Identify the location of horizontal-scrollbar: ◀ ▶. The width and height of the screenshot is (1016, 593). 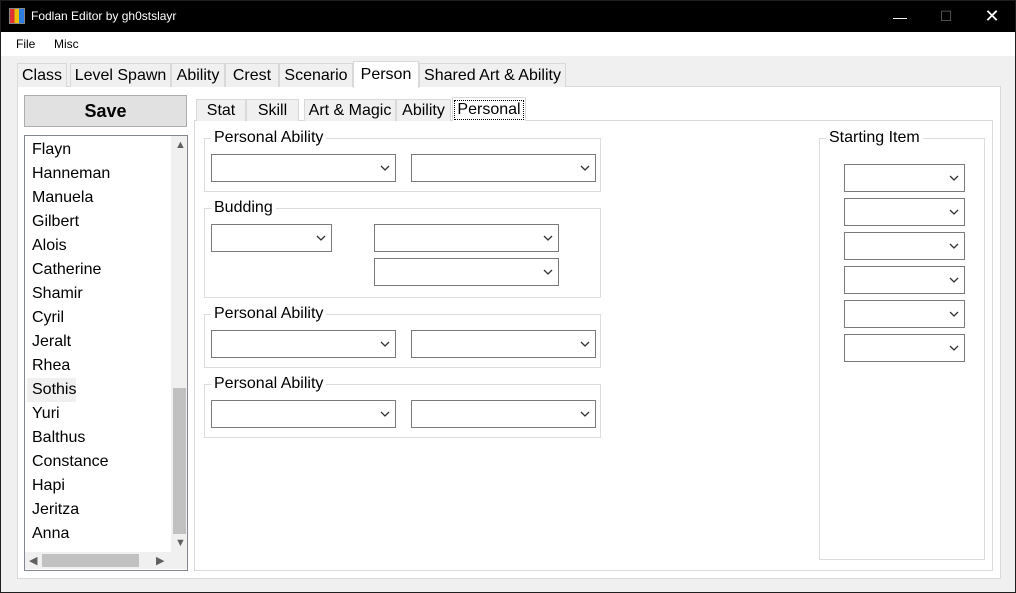
(98, 560).